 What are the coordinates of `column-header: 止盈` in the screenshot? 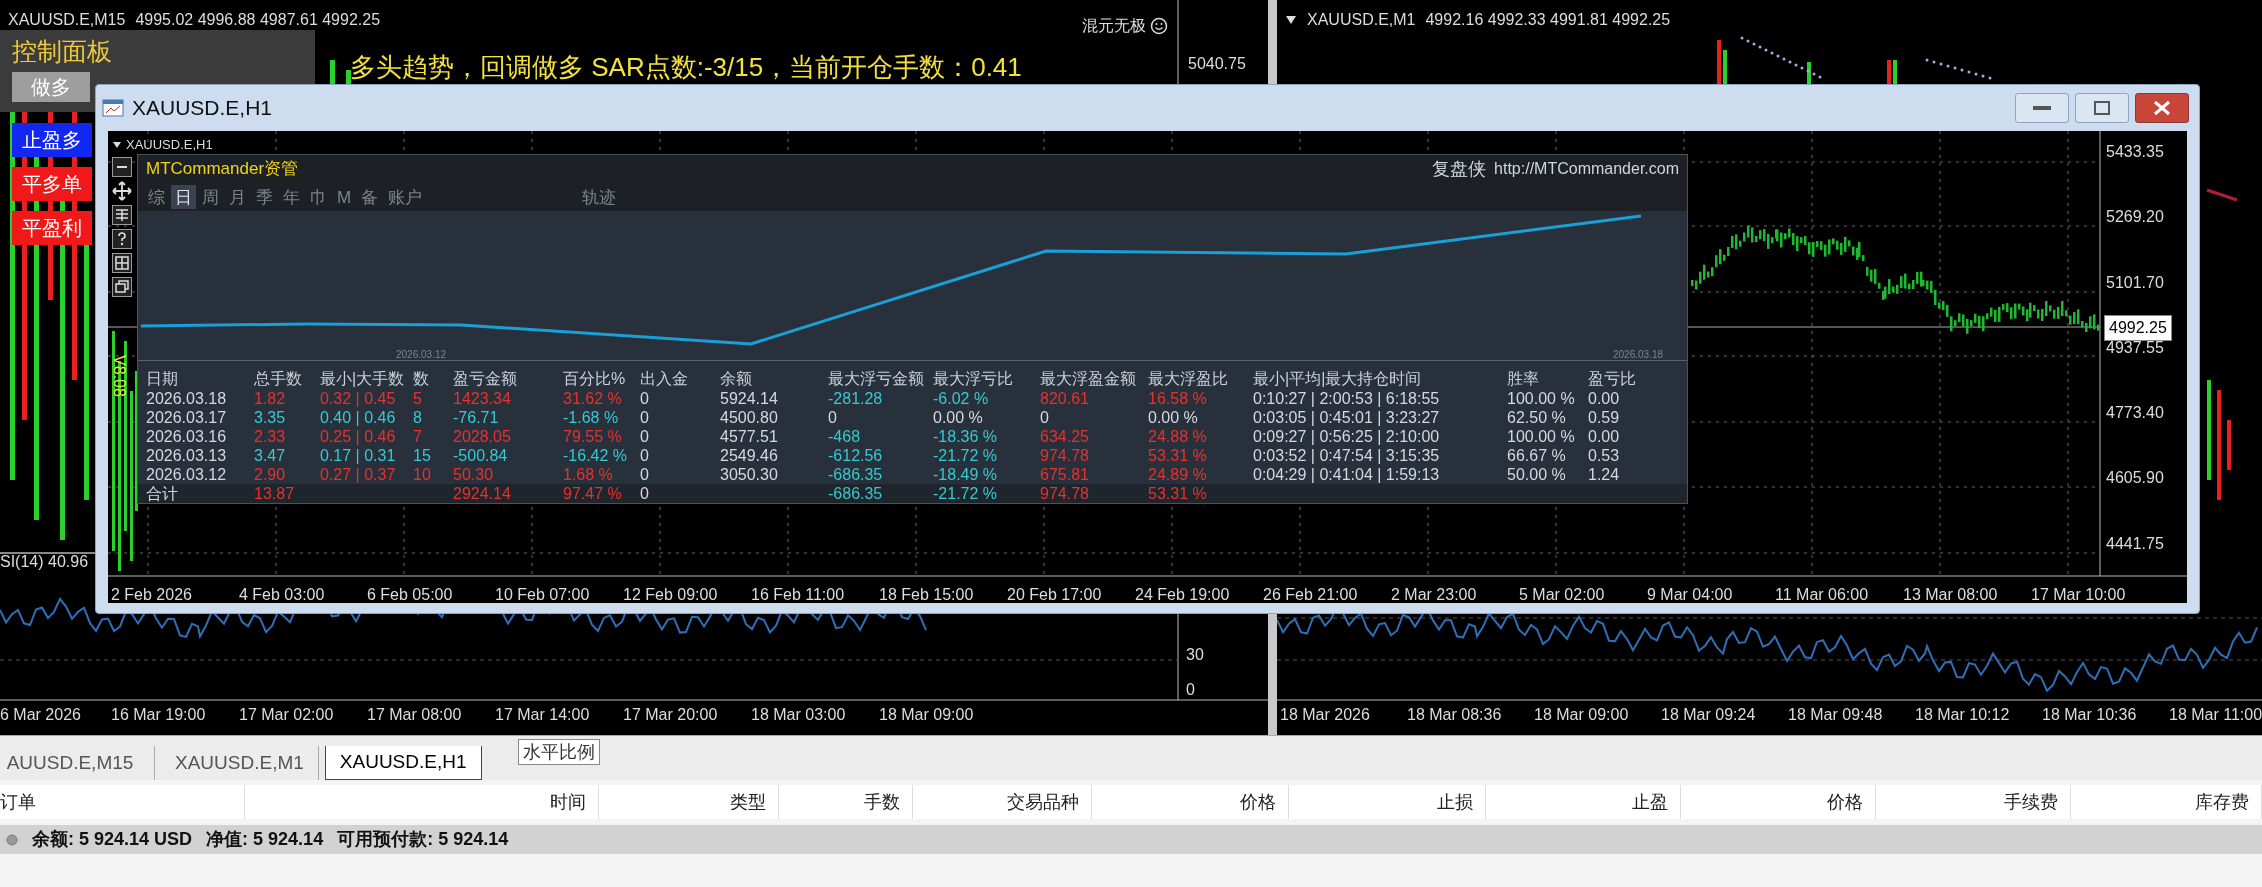 It's located at (1583, 802).